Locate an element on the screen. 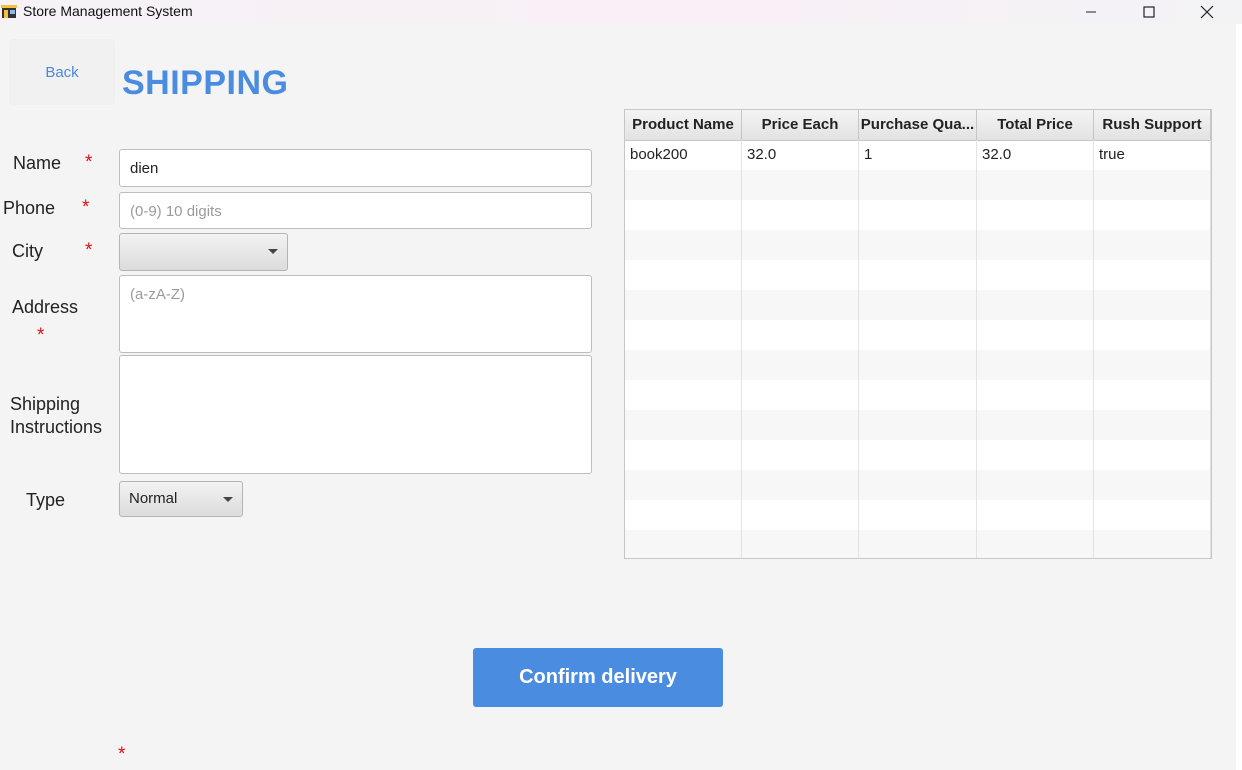  column-header-product-name: Product Name is located at coordinates (683, 125).